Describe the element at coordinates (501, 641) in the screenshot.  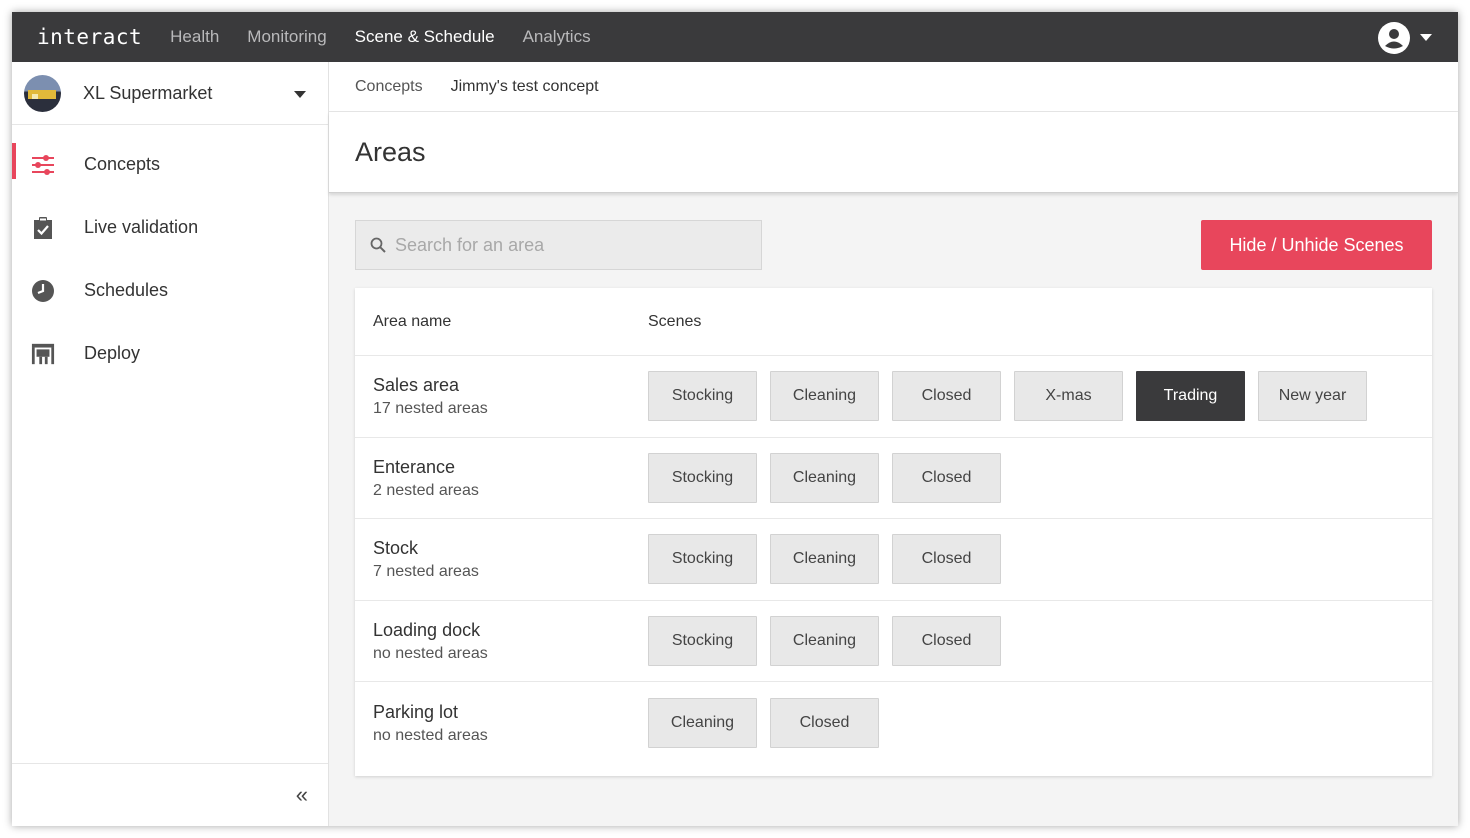
I see `area-cell: Loading dock no nested areas` at that location.